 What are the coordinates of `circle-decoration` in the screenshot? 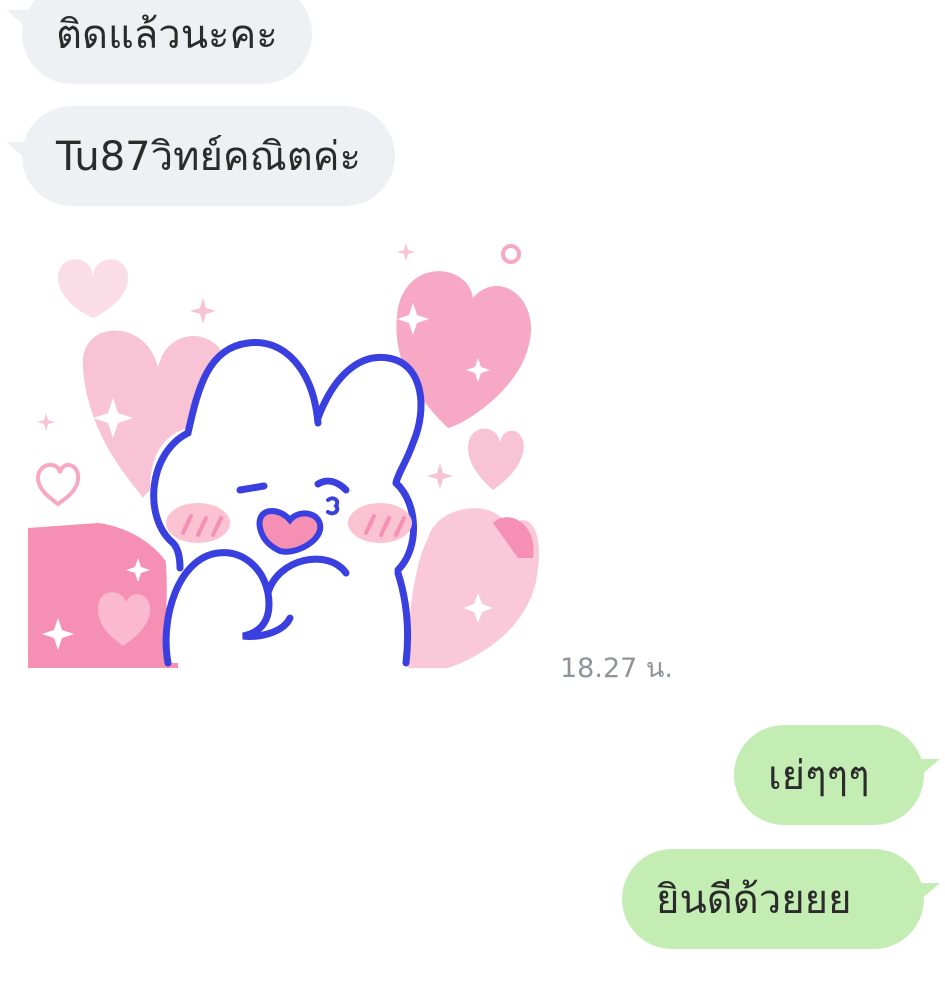 It's located at (511, 254).